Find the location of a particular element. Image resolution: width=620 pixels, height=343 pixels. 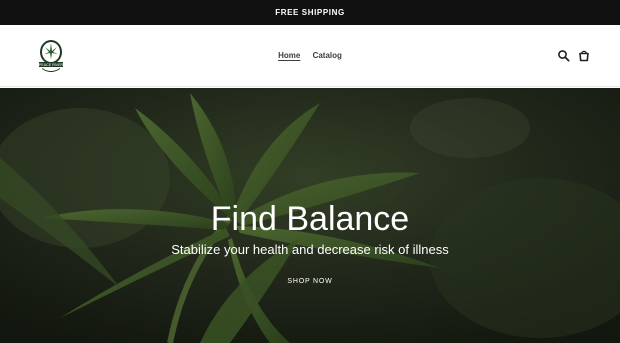

main-nav: Home Catalog is located at coordinates (310, 55).